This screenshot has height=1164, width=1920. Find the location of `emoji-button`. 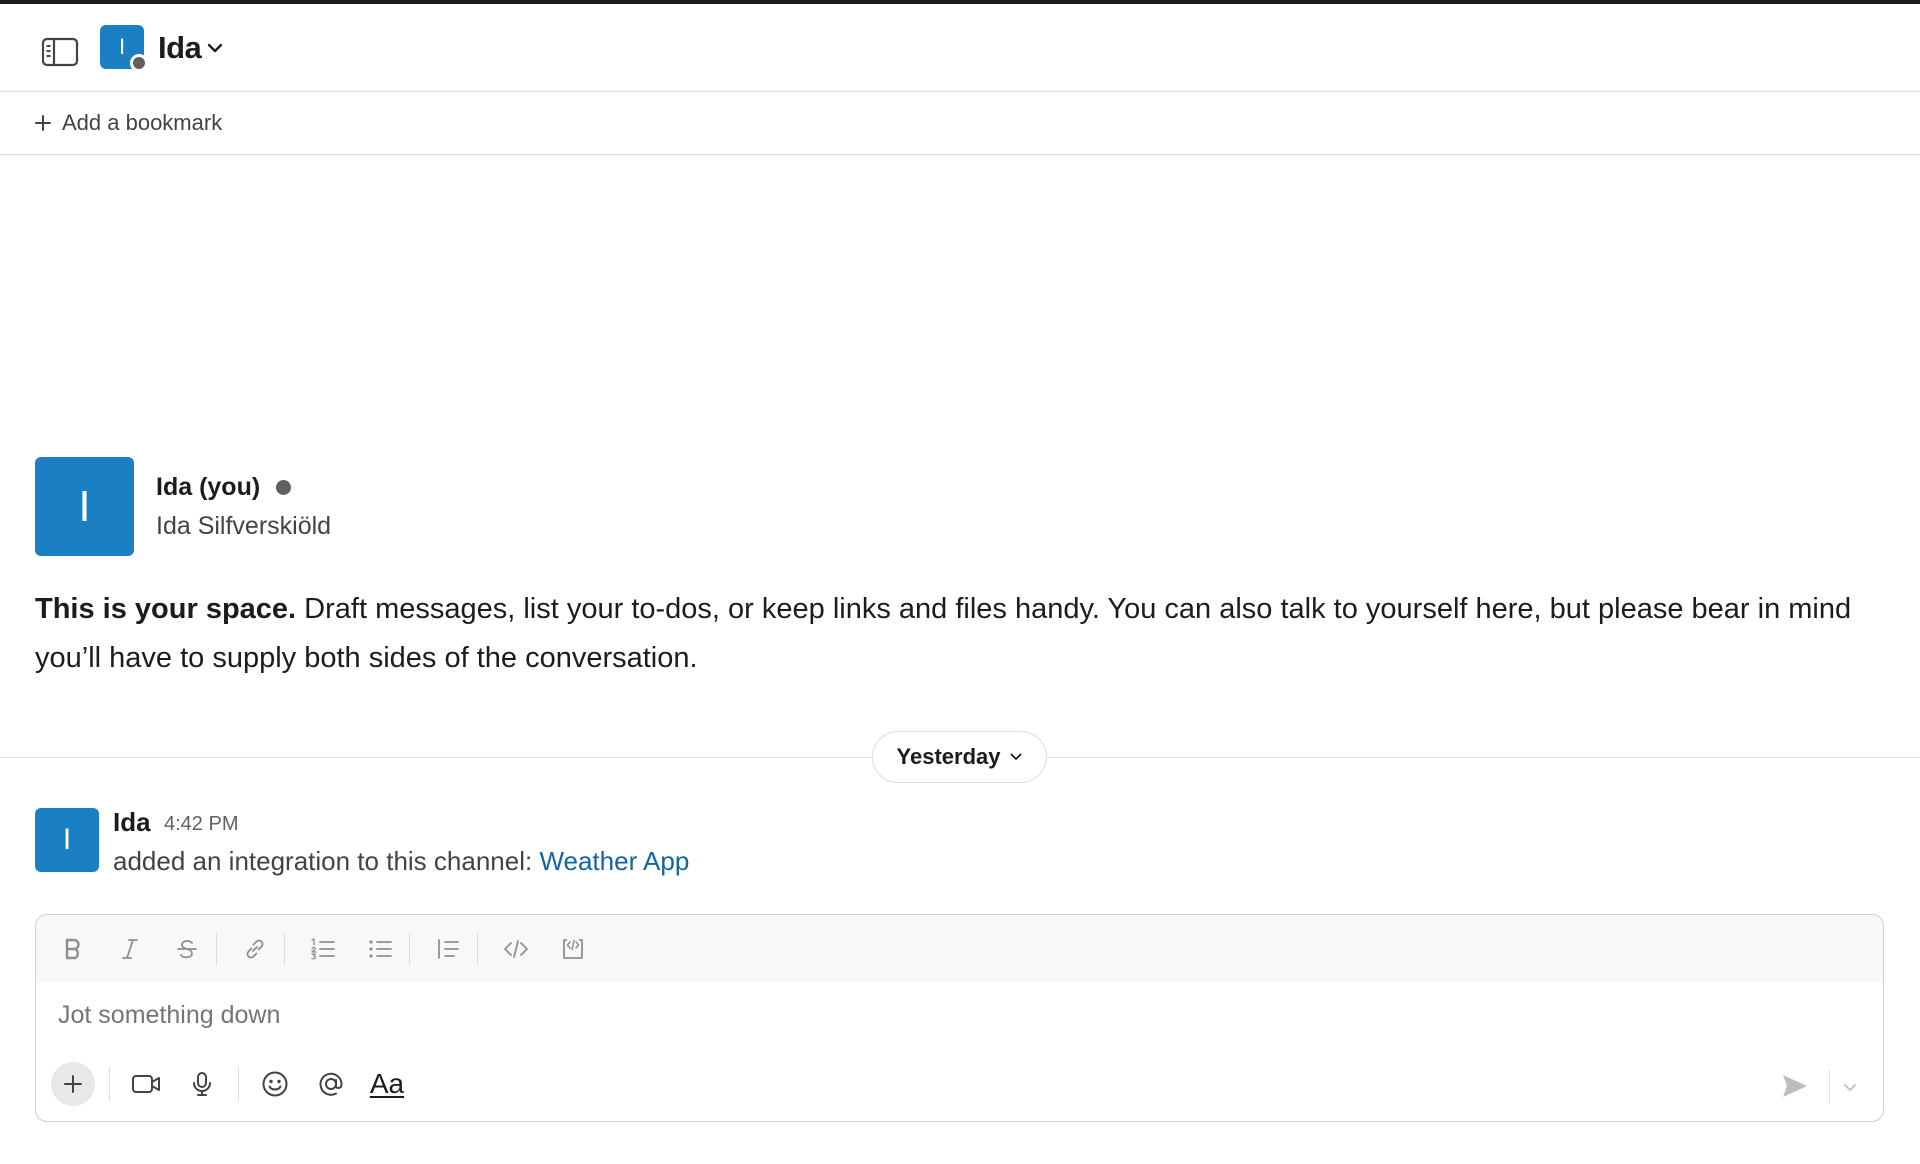

emoji-button is located at coordinates (275, 1084).